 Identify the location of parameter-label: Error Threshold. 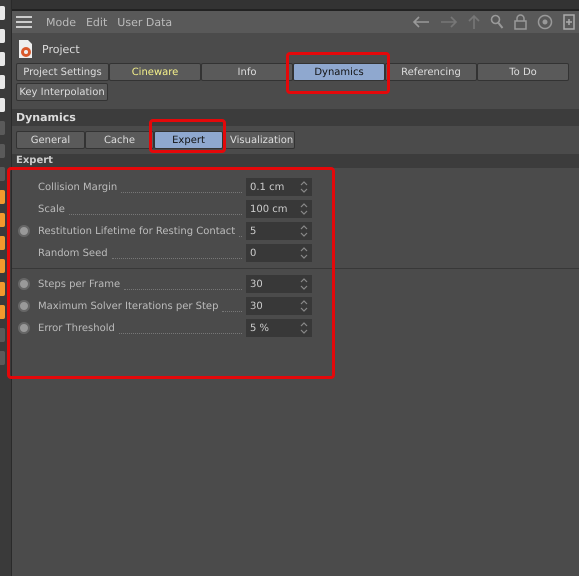
(76, 328).